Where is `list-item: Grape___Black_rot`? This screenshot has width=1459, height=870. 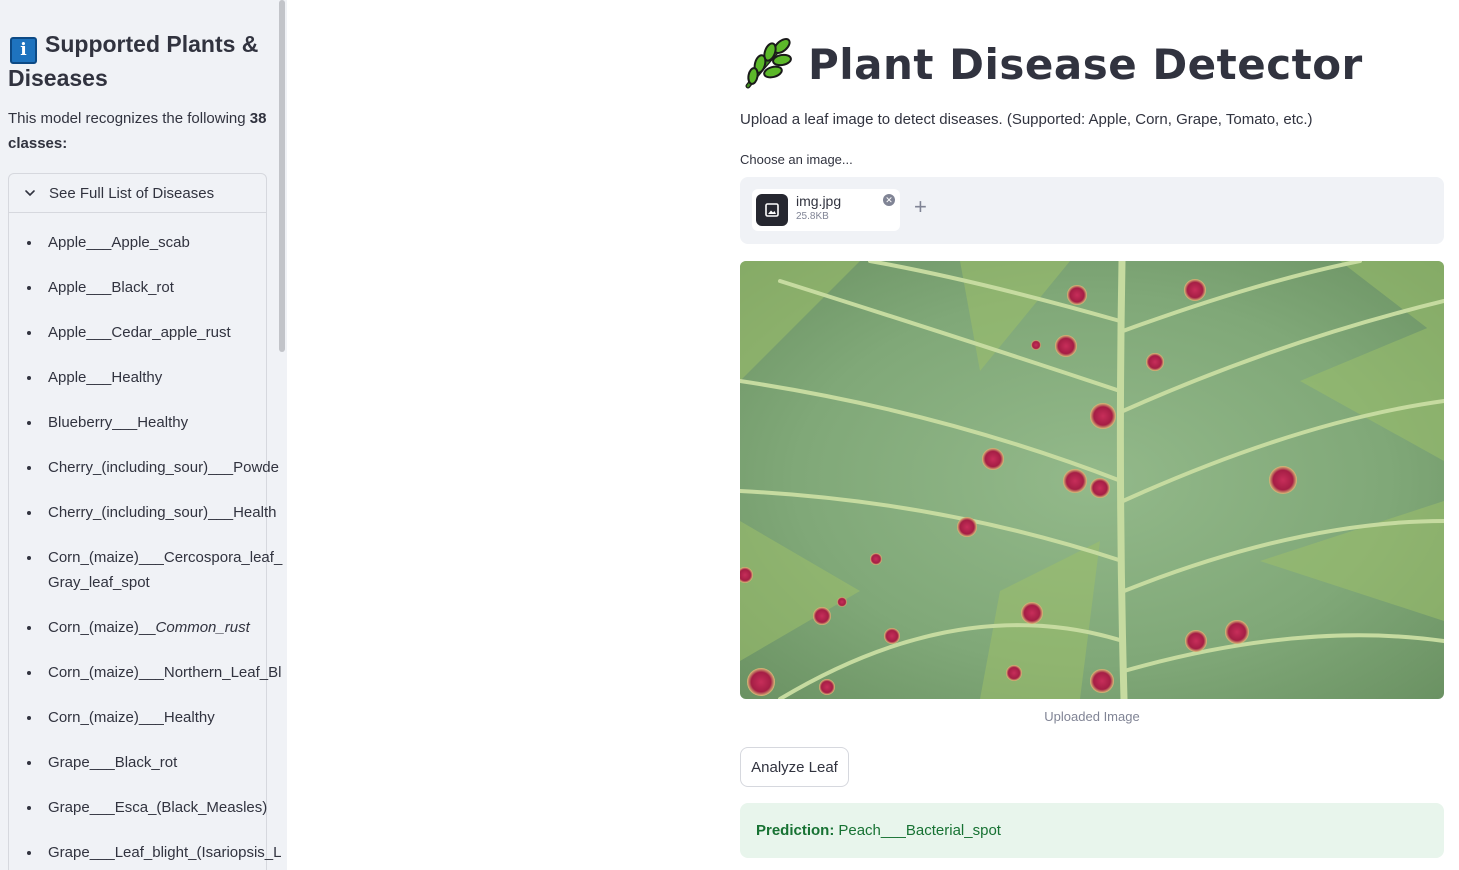 list-item: Grape___Black_rot is located at coordinates (144, 762).